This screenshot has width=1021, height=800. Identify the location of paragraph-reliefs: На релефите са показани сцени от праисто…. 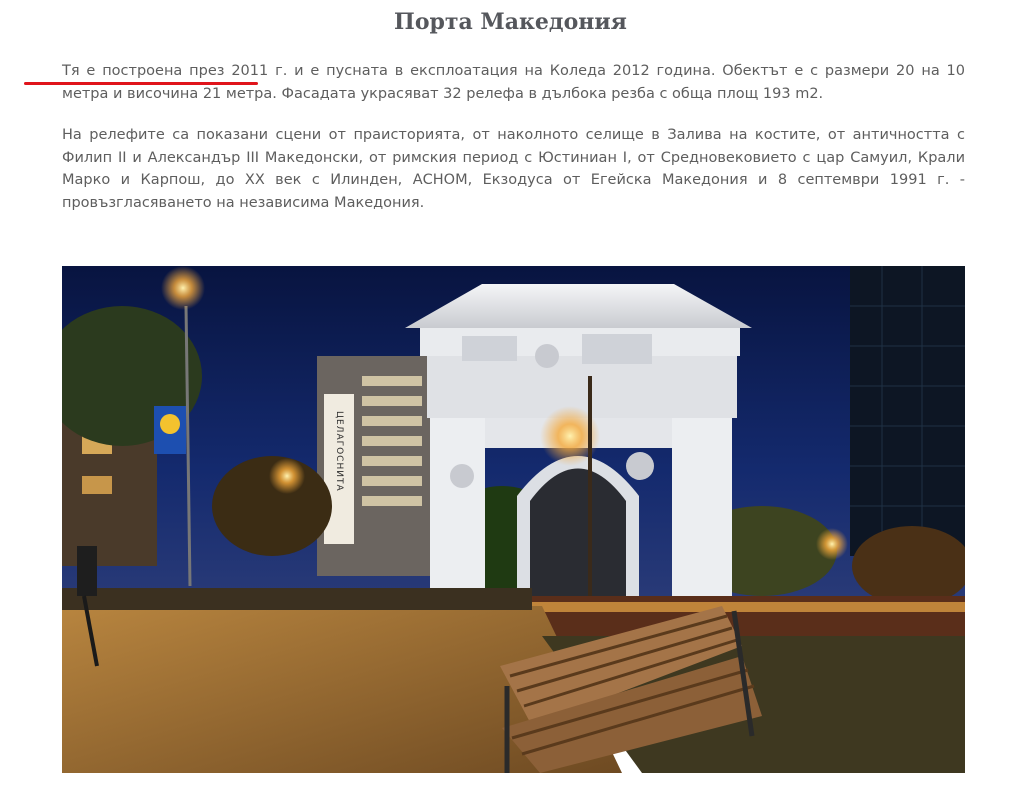
(513, 169).